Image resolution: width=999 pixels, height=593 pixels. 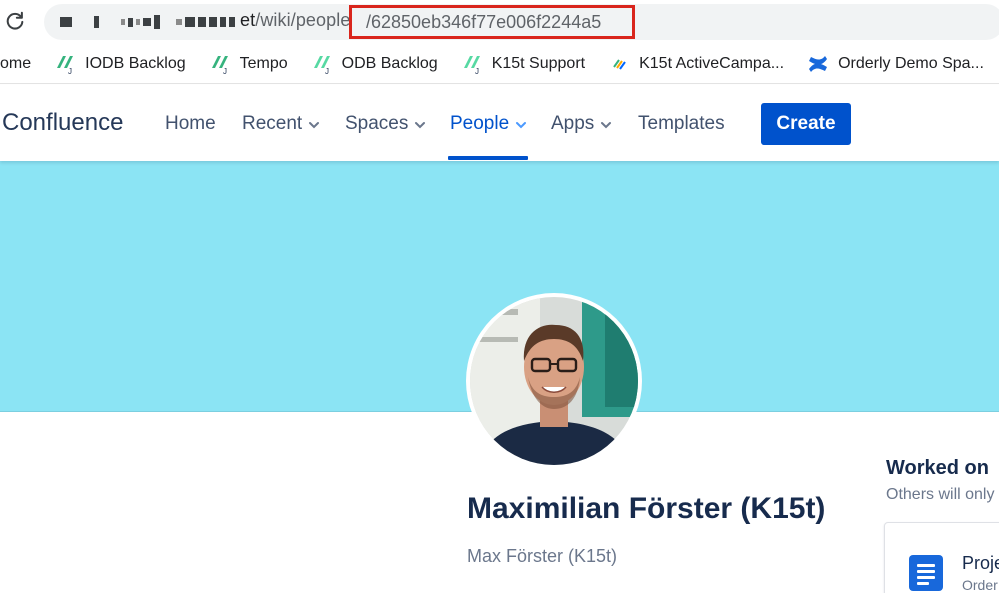 What do you see at coordinates (538, 63) in the screenshot?
I see `bookmark-label: K15t Support` at bounding box center [538, 63].